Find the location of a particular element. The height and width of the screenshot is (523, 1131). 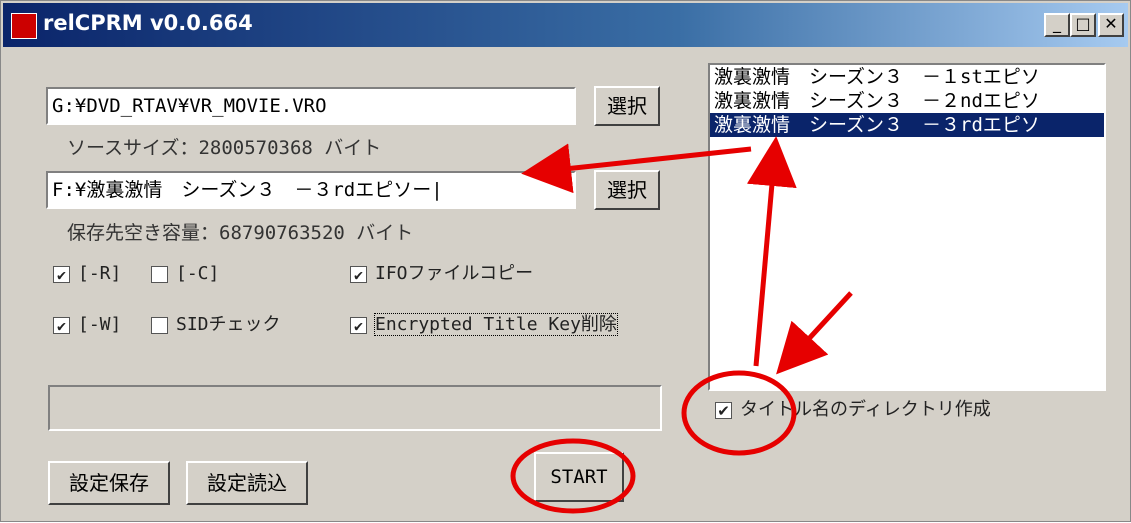

close-button: ✕ is located at coordinates (1111, 25).